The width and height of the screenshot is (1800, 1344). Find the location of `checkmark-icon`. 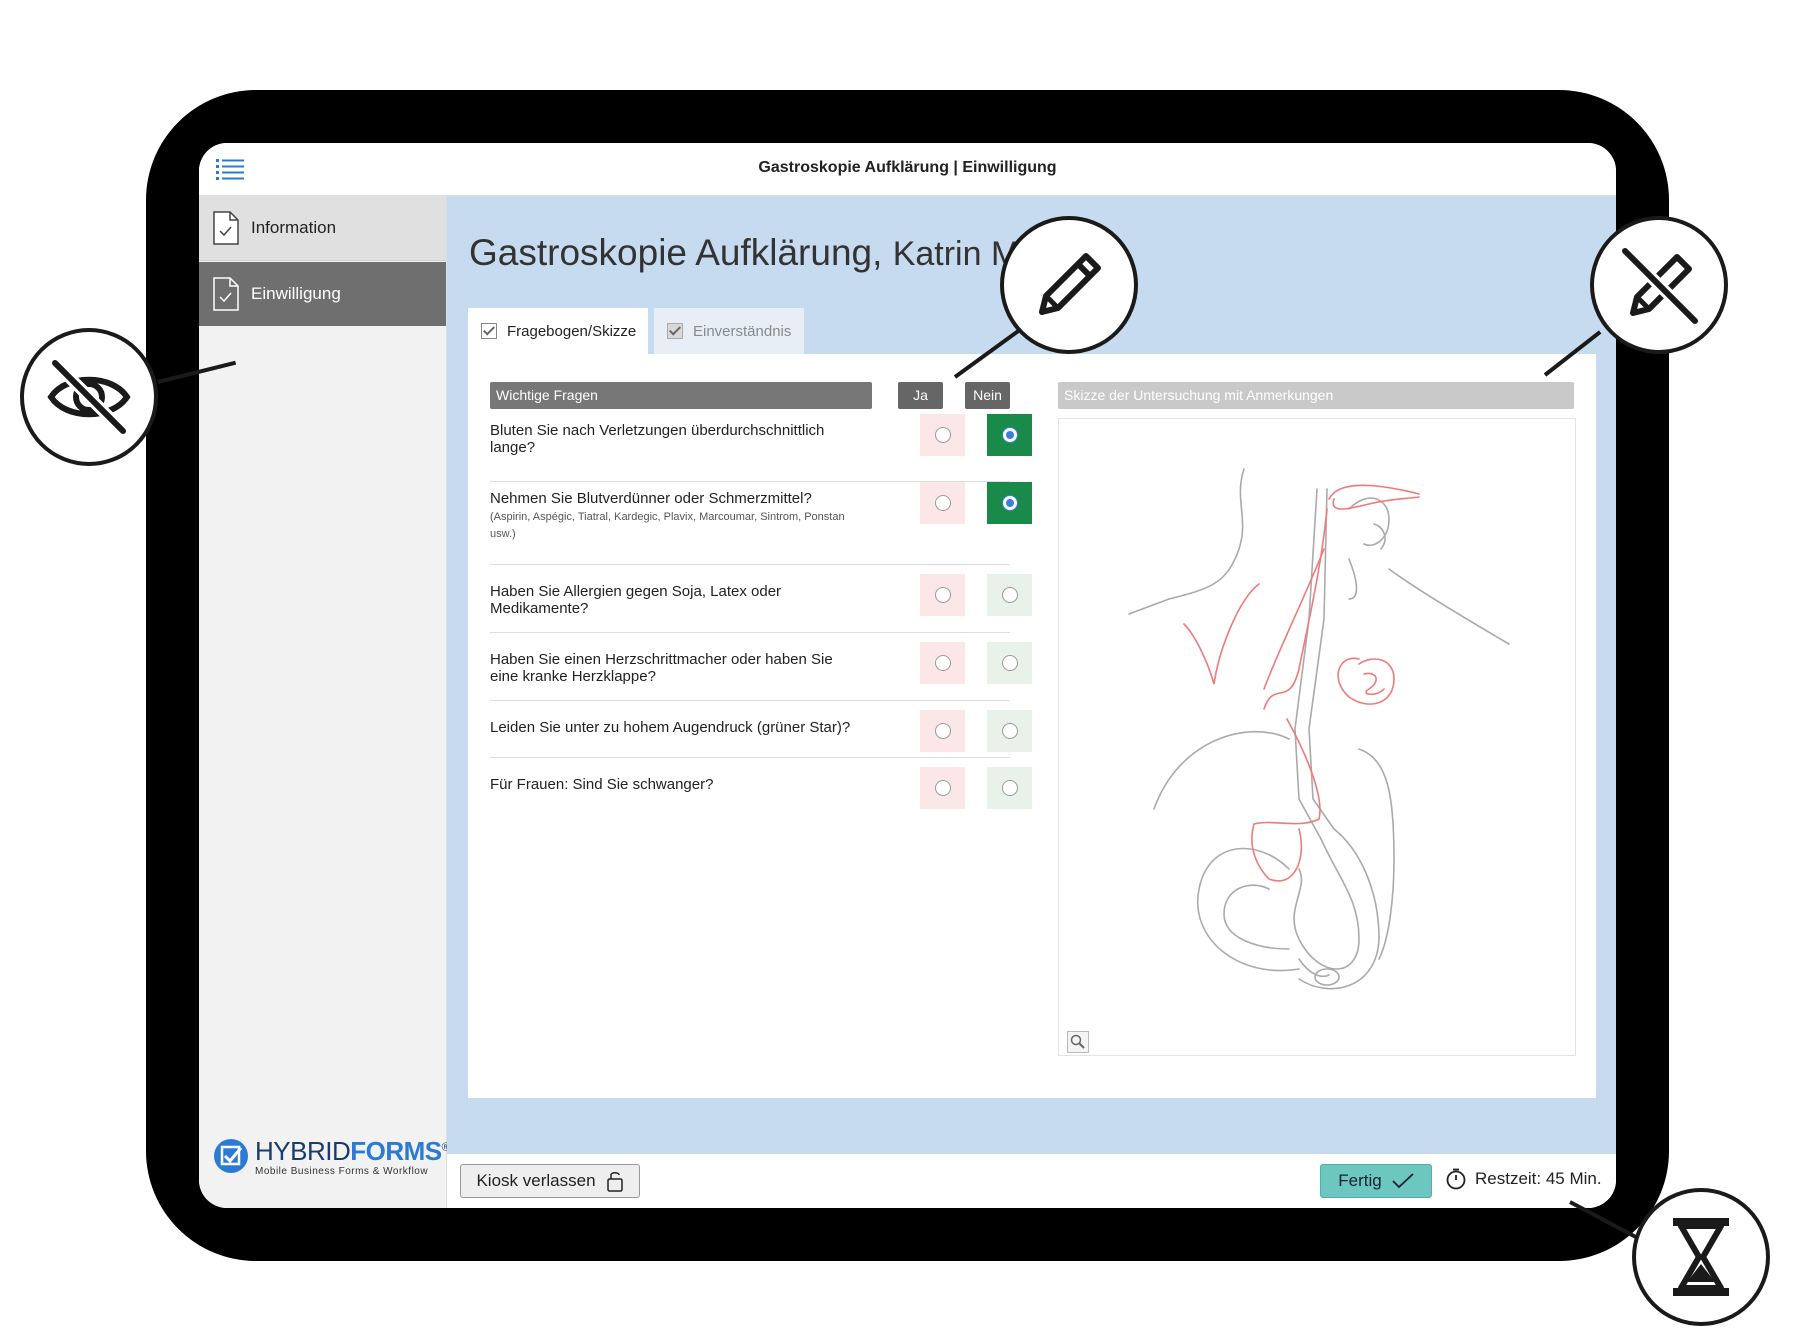

checkmark-icon is located at coordinates (1403, 1181).